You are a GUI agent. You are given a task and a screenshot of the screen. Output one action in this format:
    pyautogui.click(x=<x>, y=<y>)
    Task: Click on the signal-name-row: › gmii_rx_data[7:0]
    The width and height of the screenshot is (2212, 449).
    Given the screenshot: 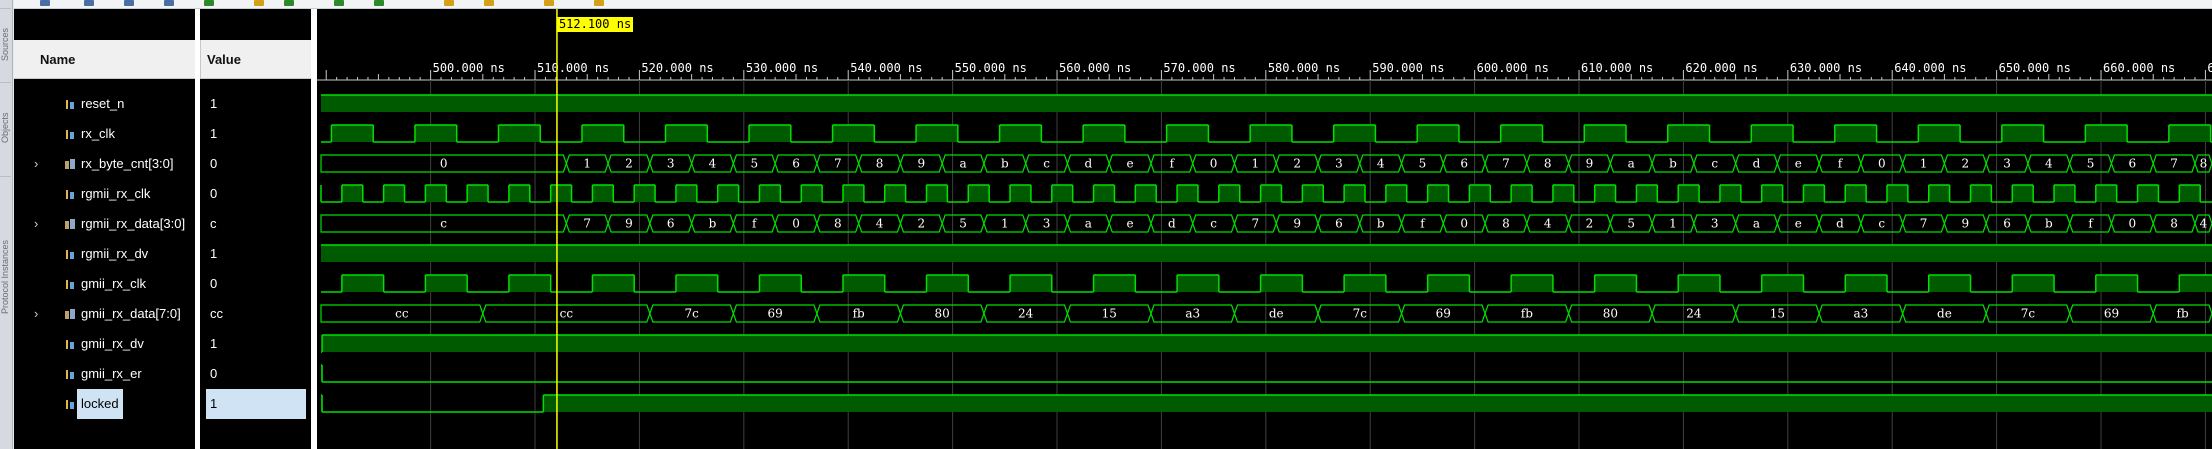 What is the action you would take?
    pyautogui.click(x=104, y=314)
    